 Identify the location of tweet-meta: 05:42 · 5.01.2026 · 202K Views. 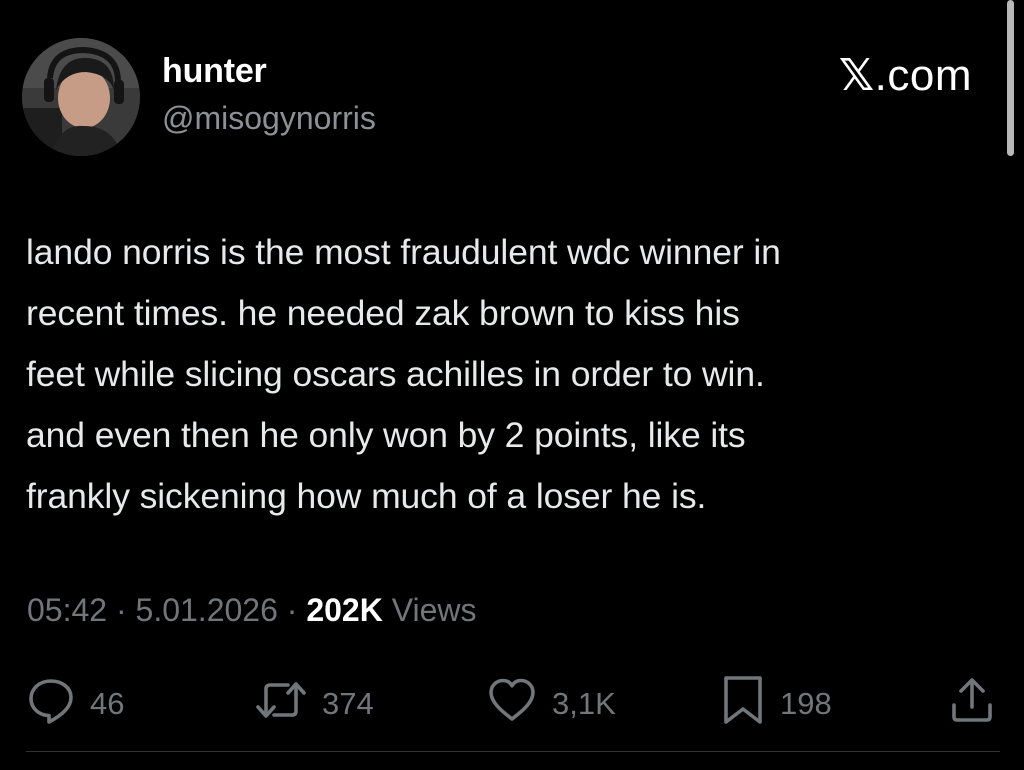
(251, 610).